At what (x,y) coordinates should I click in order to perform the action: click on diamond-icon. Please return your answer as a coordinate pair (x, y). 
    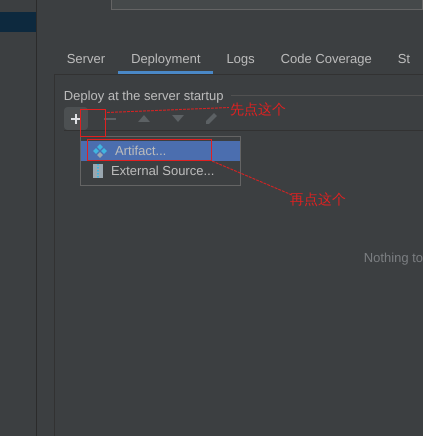
    Looking at the image, I should click on (100, 151).